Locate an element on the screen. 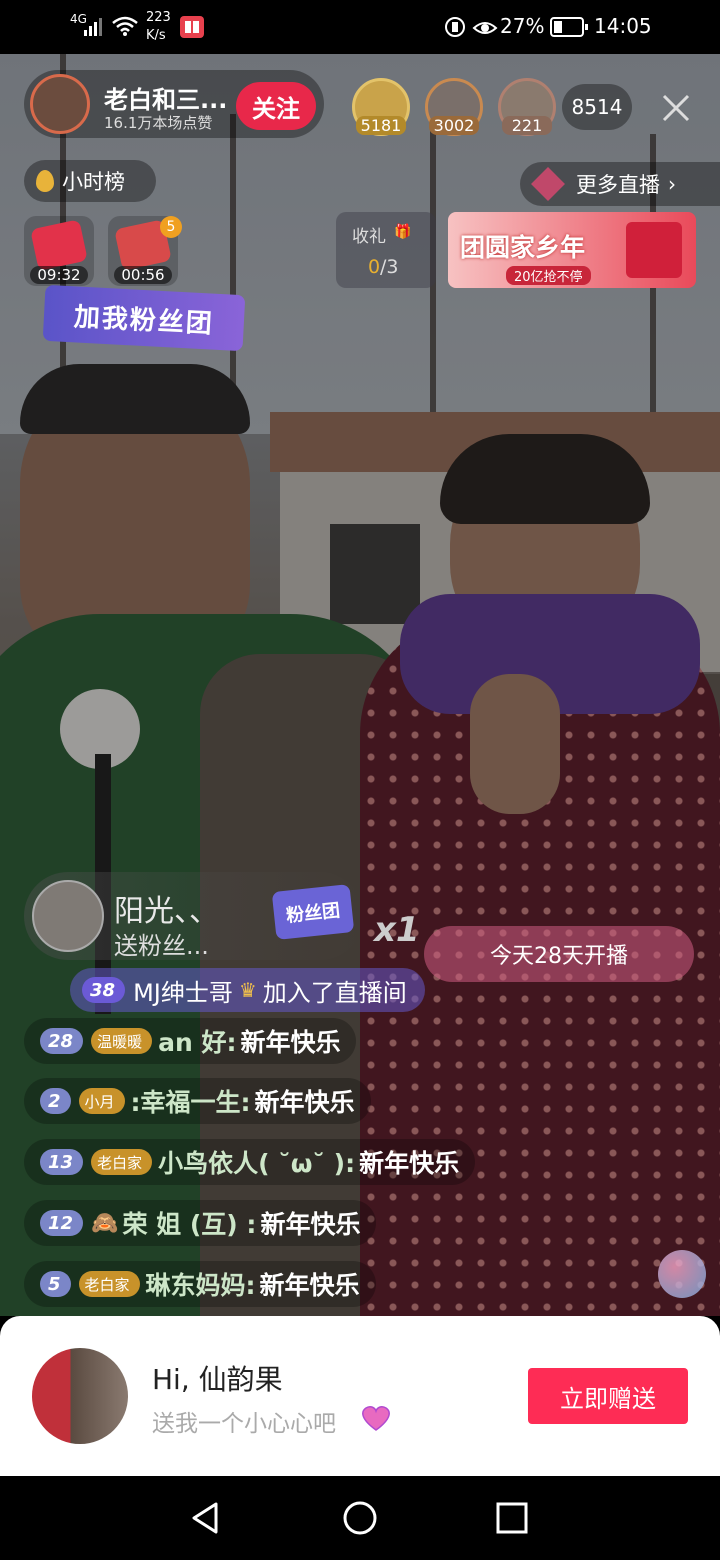 This screenshot has width=720, height=1560. fan-badge: 小月 is located at coordinates (101, 1101).